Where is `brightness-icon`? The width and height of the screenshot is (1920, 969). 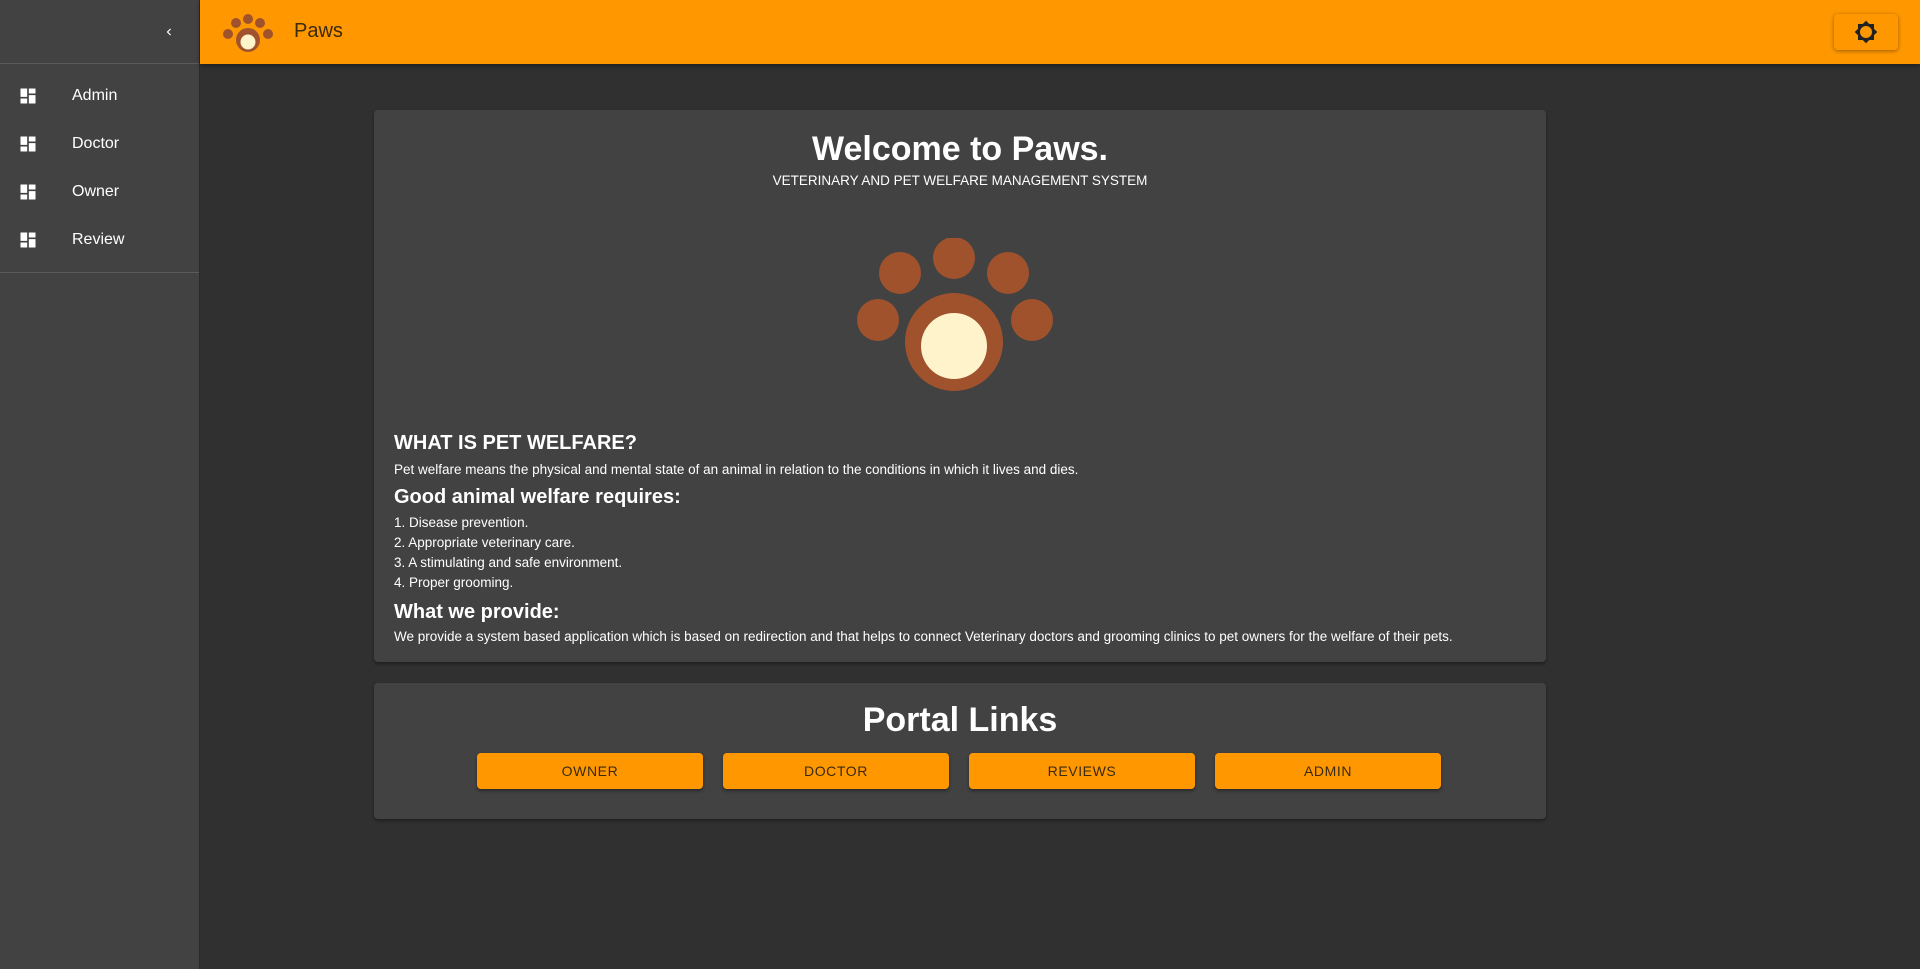
brightness-icon is located at coordinates (1866, 32).